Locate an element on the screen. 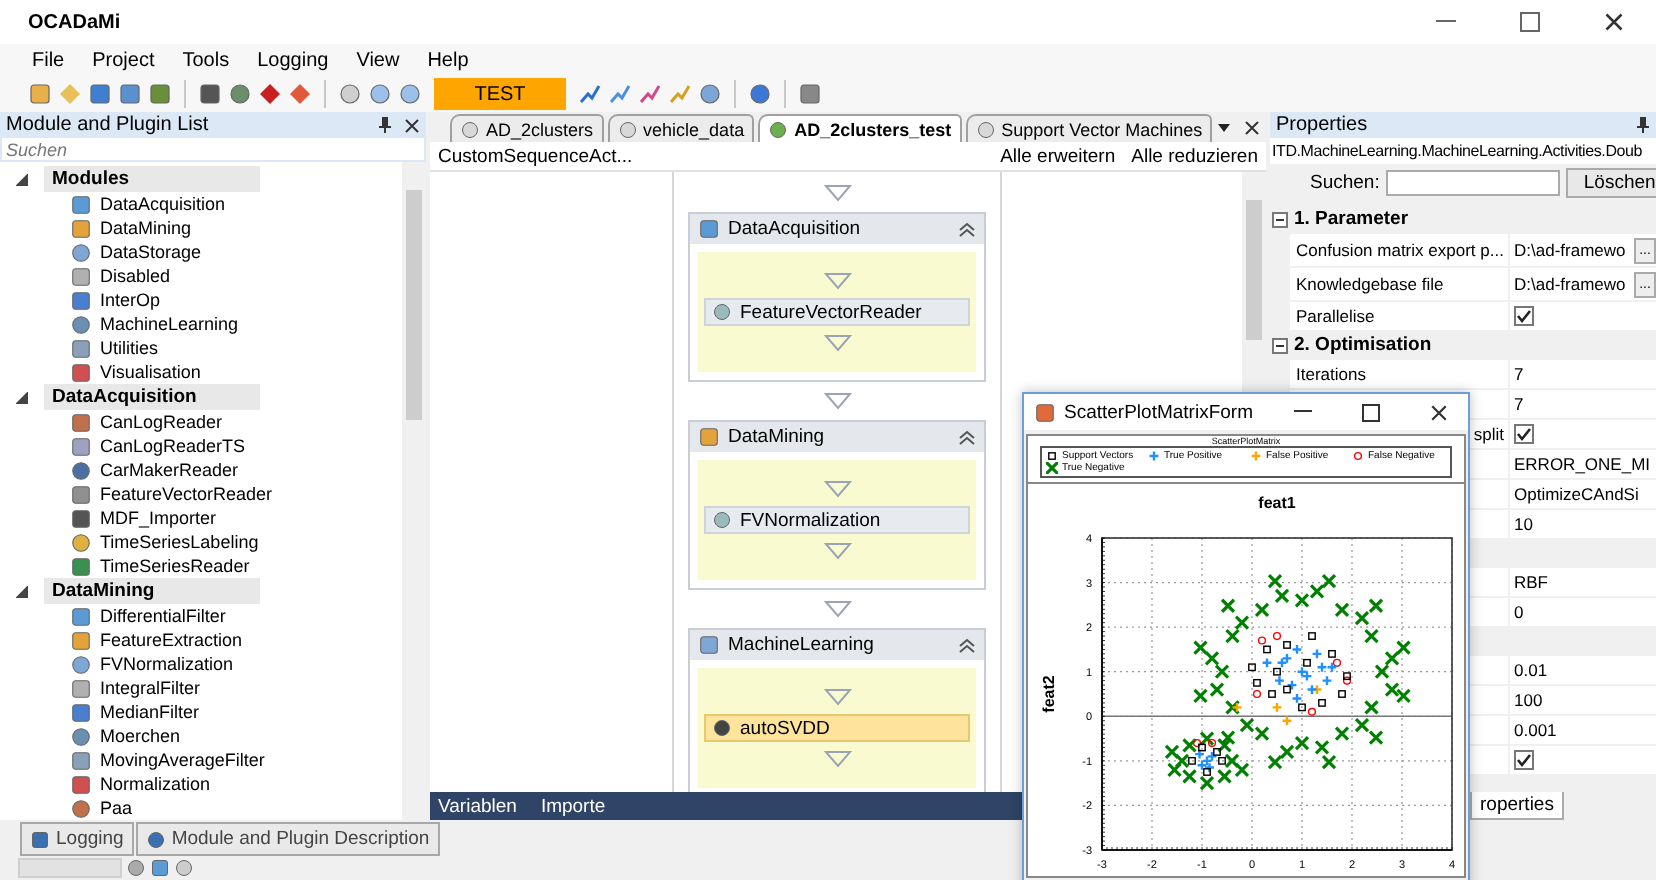 The width and height of the screenshot is (1656, 880). menu-item: Tools is located at coordinates (206, 60).